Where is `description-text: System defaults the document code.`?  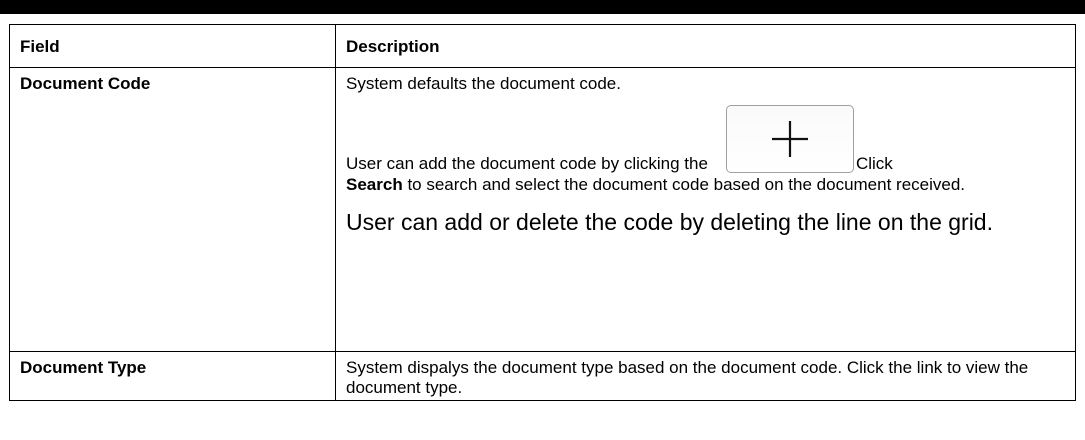
description-text: System defaults the document code. is located at coordinates (483, 83).